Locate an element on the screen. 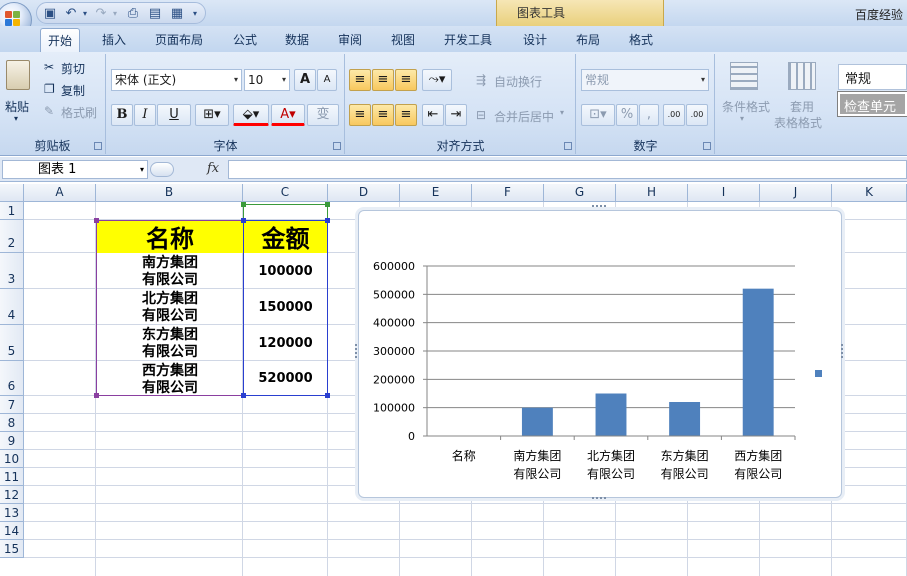 Image resolution: width=907 pixels, height=576 pixels. row-header-14: 14 is located at coordinates (12, 531).